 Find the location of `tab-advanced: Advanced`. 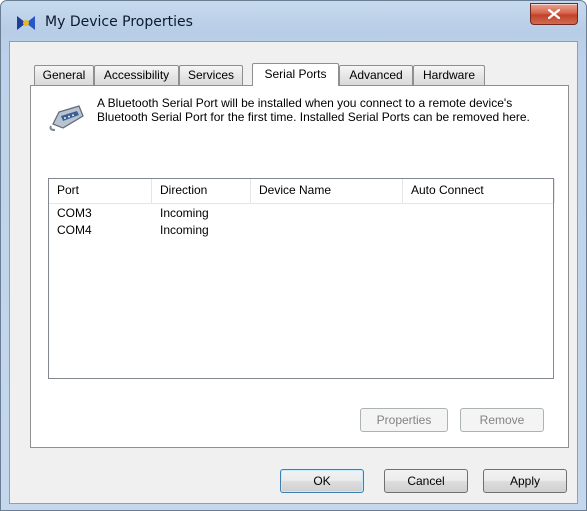

tab-advanced: Advanced is located at coordinates (376, 75).